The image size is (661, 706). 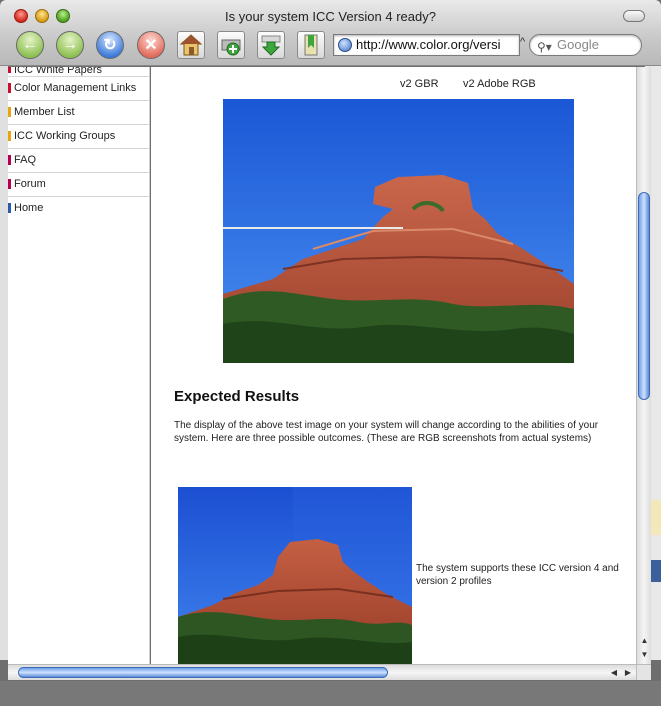 I want to click on home-icon, so click(x=191, y=45).